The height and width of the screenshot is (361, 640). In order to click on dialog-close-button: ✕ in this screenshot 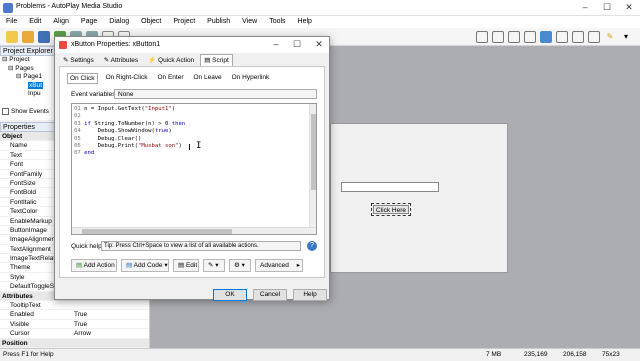, I will do `click(319, 44)`.